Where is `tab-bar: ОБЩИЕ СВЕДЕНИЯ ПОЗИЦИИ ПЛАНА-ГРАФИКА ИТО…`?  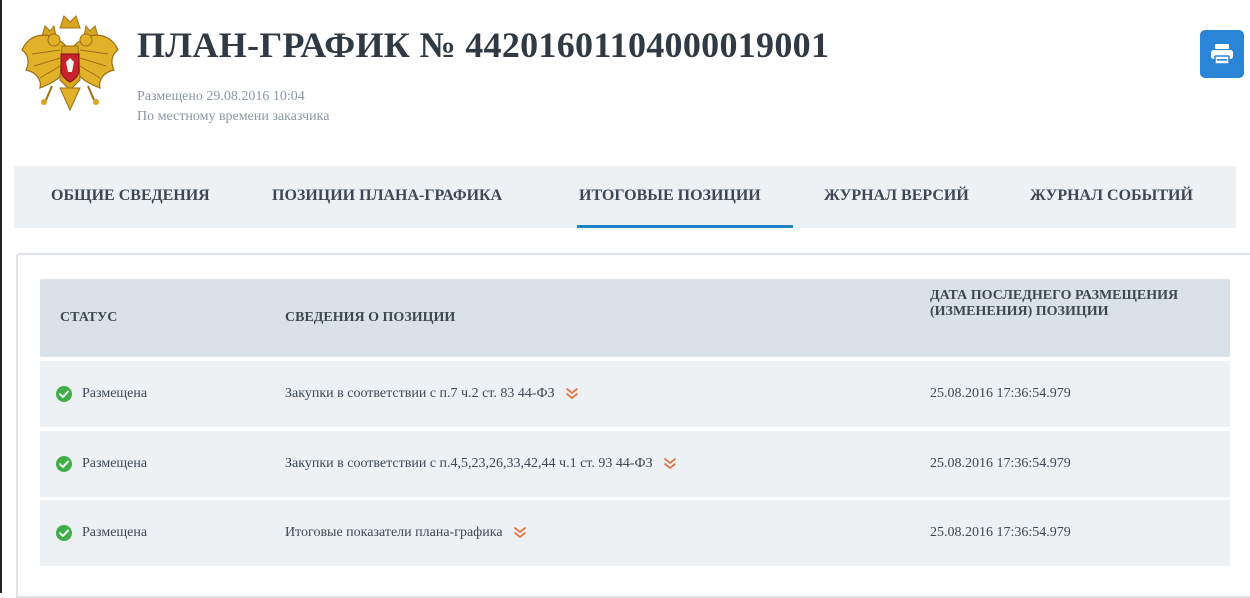
tab-bar: ОБЩИЕ СВЕДЕНИЯ ПОЗИЦИИ ПЛАНА-ГРАФИКА ИТО… is located at coordinates (625, 197).